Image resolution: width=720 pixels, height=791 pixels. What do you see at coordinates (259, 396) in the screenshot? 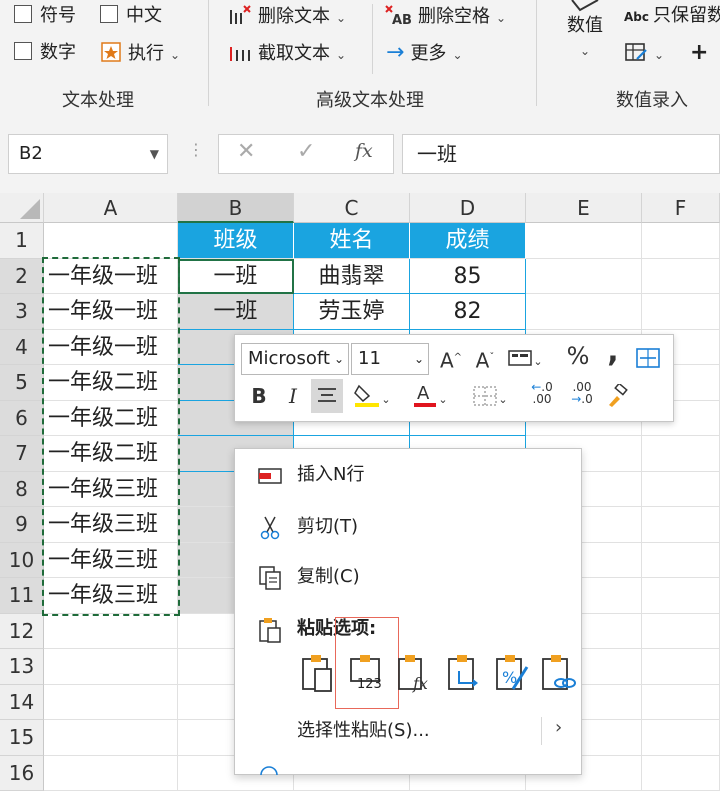
I see `bold-button: B` at bounding box center [259, 396].